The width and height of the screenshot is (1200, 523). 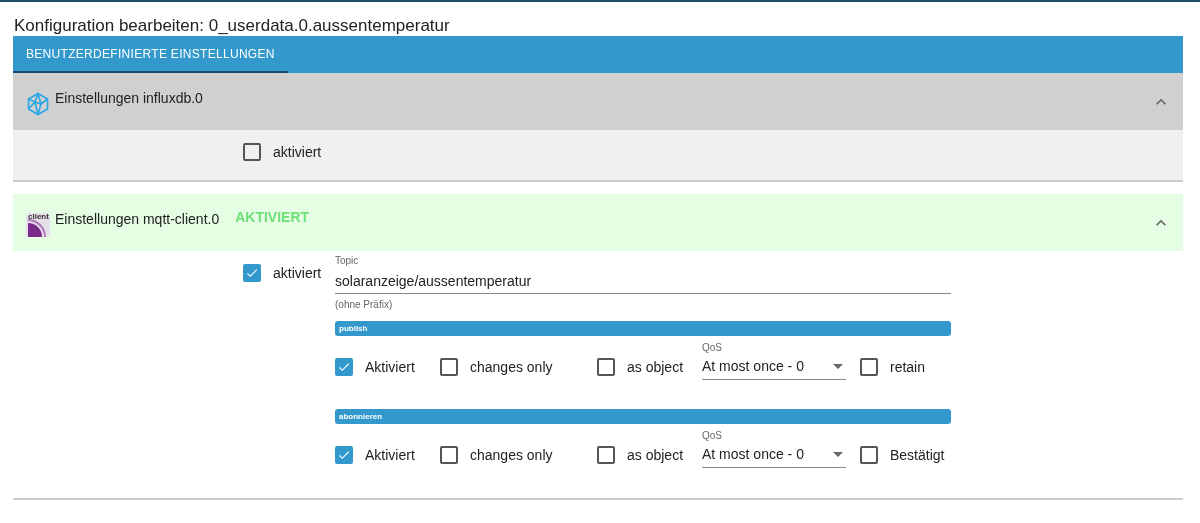 What do you see at coordinates (598, 101) in the screenshot?
I see `panel-header: Einstellungen influxdb.0` at bounding box center [598, 101].